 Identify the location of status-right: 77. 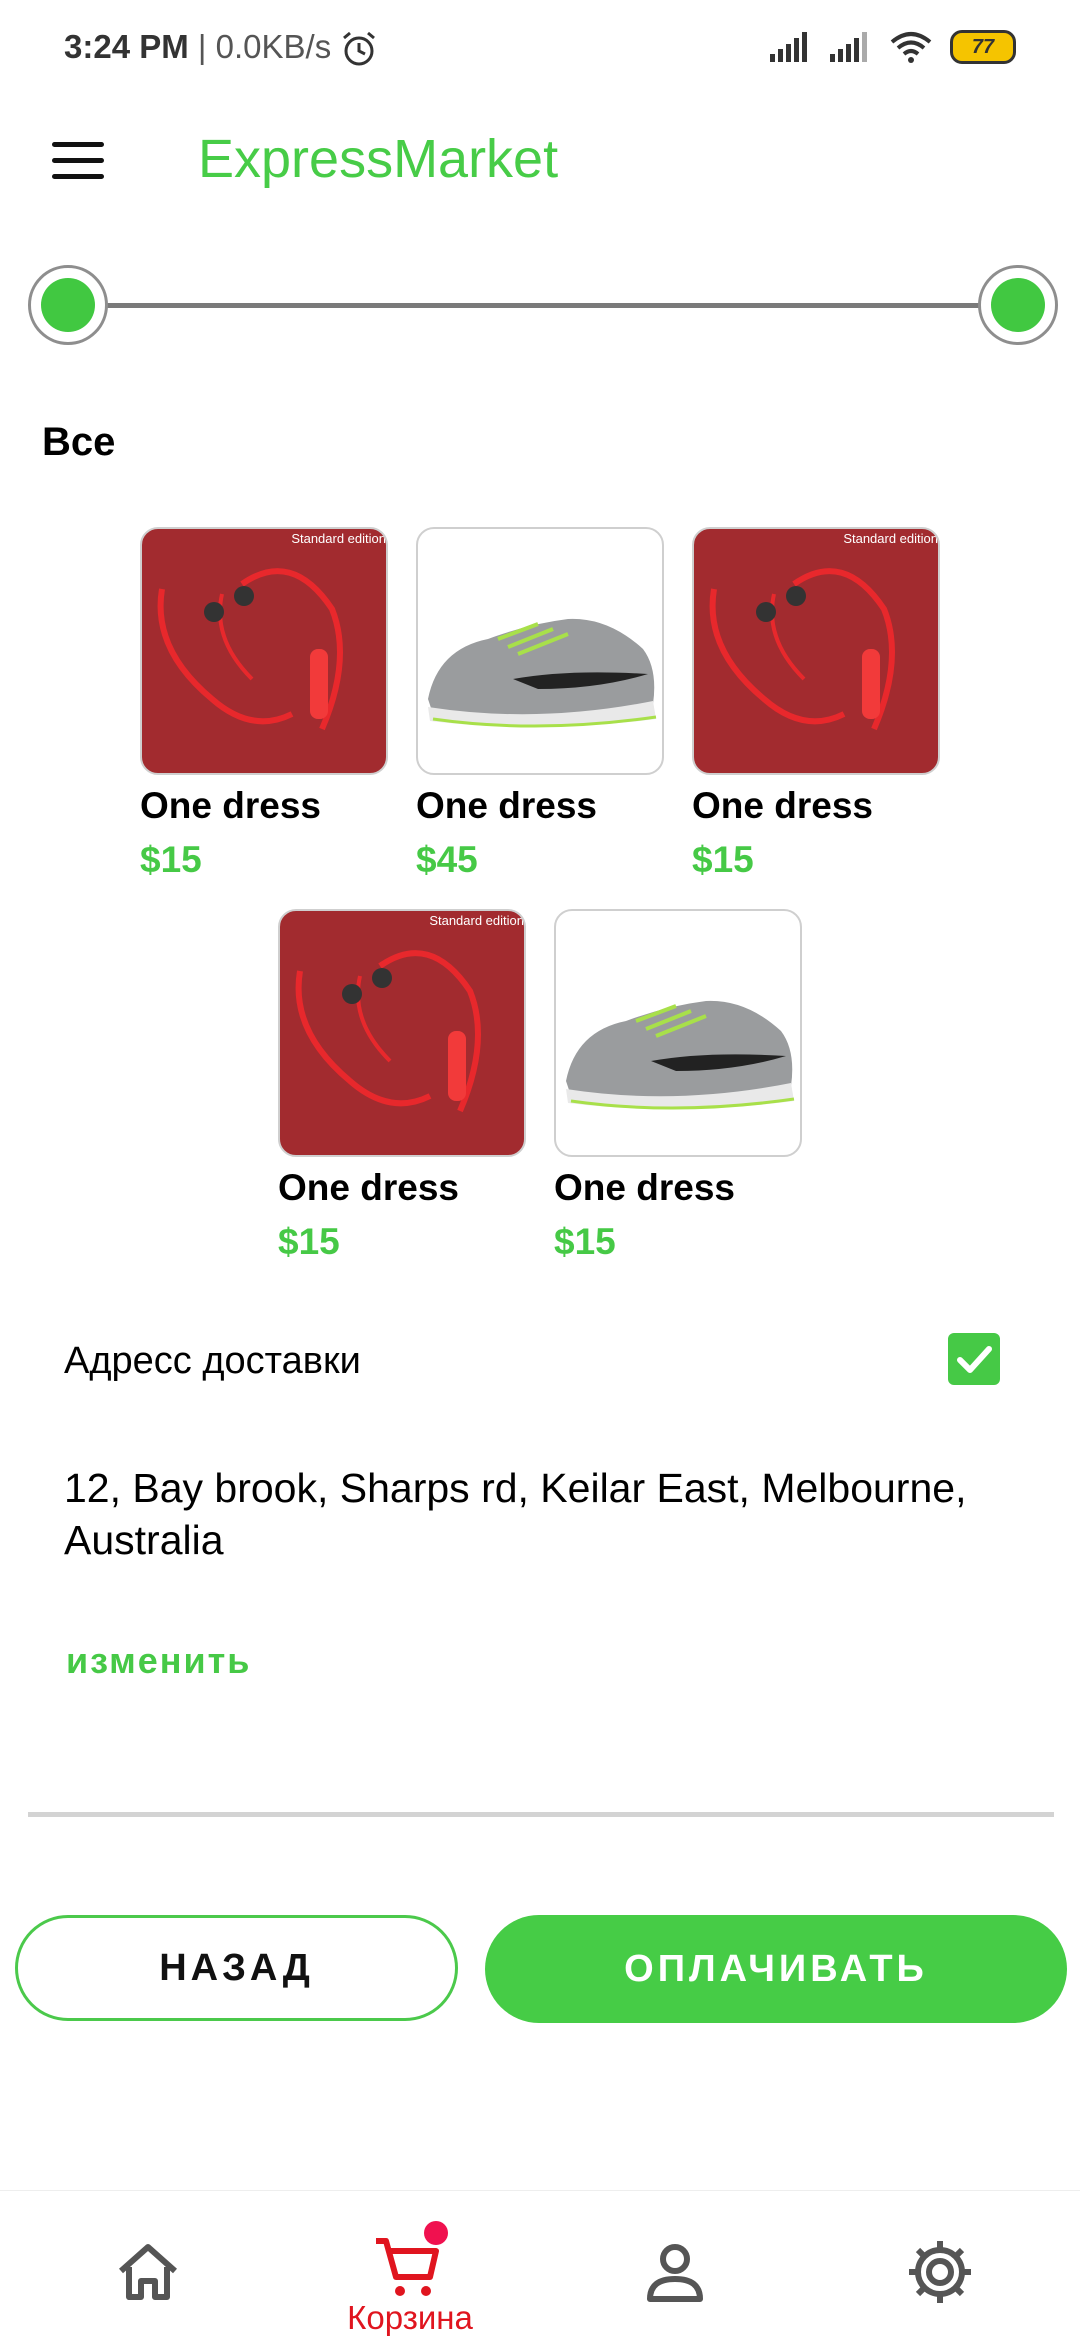
(893, 47).